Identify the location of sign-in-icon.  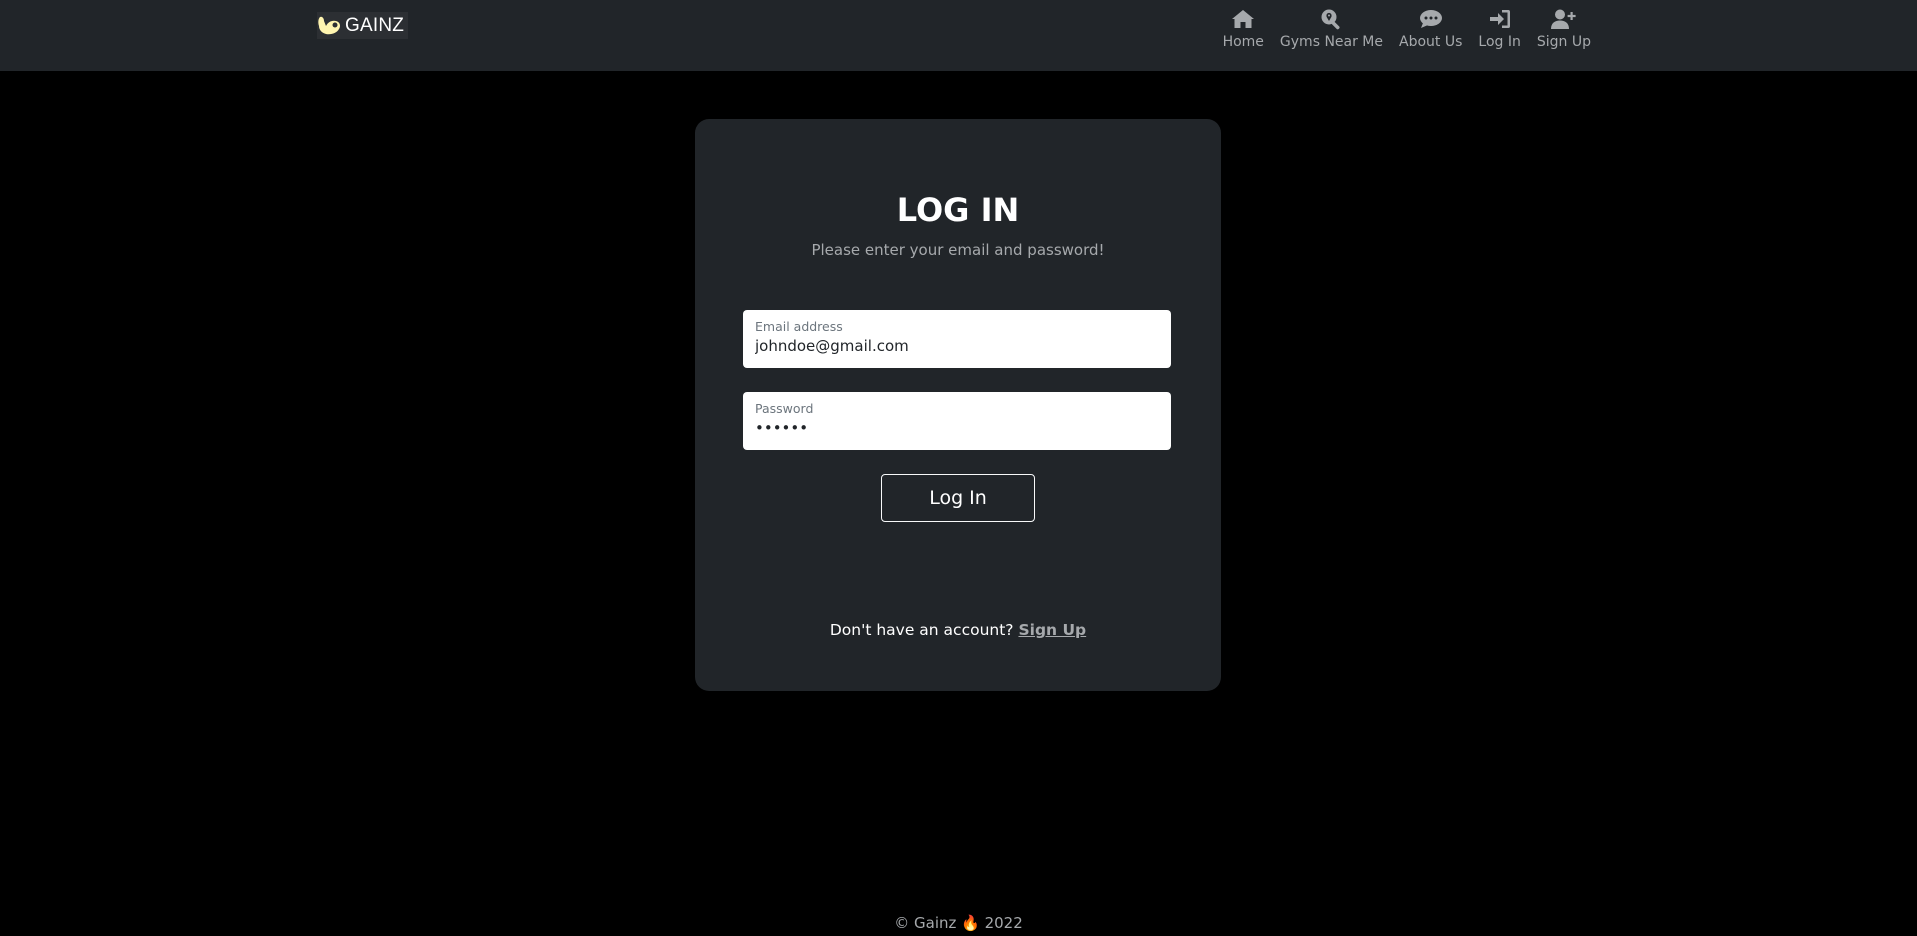
(1500, 19).